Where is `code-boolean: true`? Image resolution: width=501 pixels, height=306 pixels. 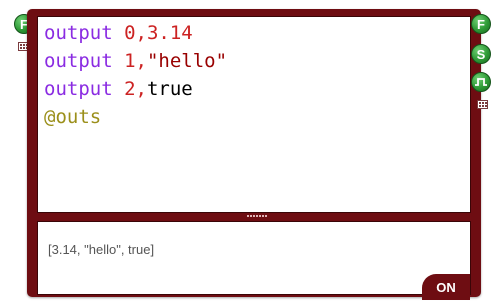 code-boolean: true is located at coordinates (169, 89).